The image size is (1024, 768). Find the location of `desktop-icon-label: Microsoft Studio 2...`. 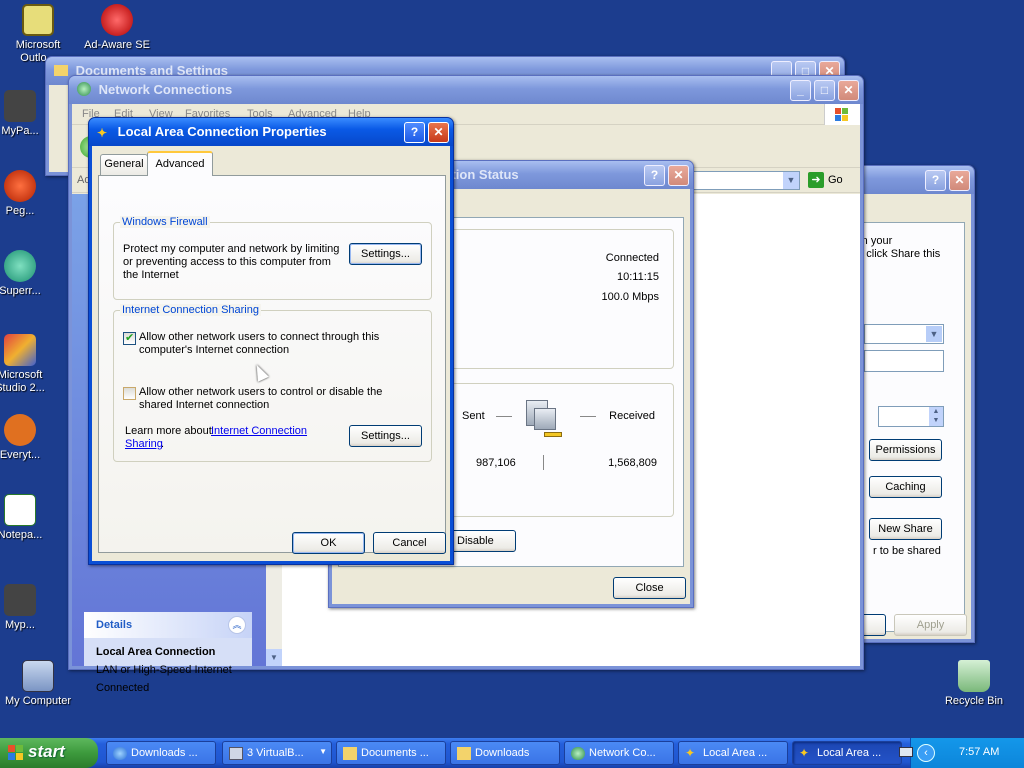

desktop-icon-label: Microsoft Studio 2... is located at coordinates (22, 381).